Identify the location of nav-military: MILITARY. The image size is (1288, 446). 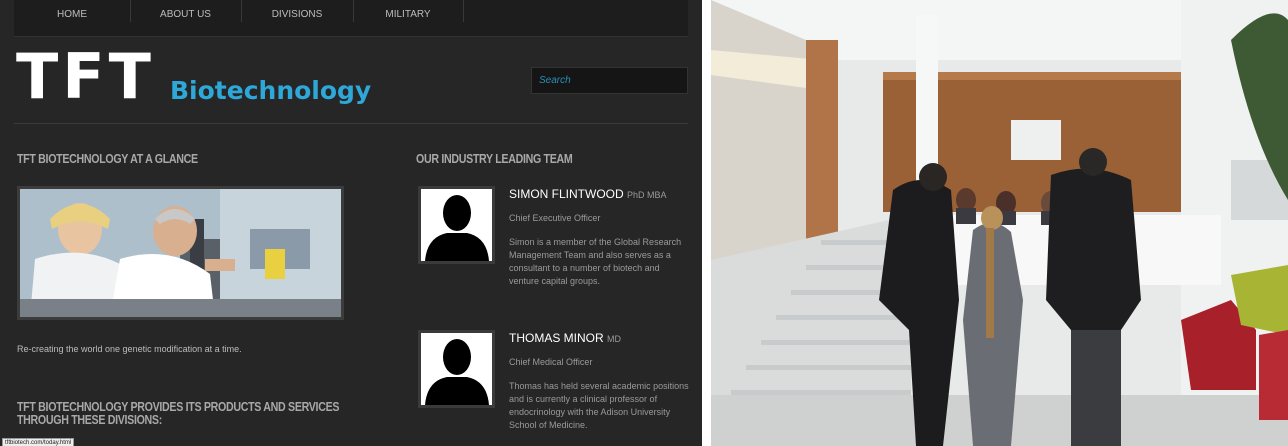
(408, 11).